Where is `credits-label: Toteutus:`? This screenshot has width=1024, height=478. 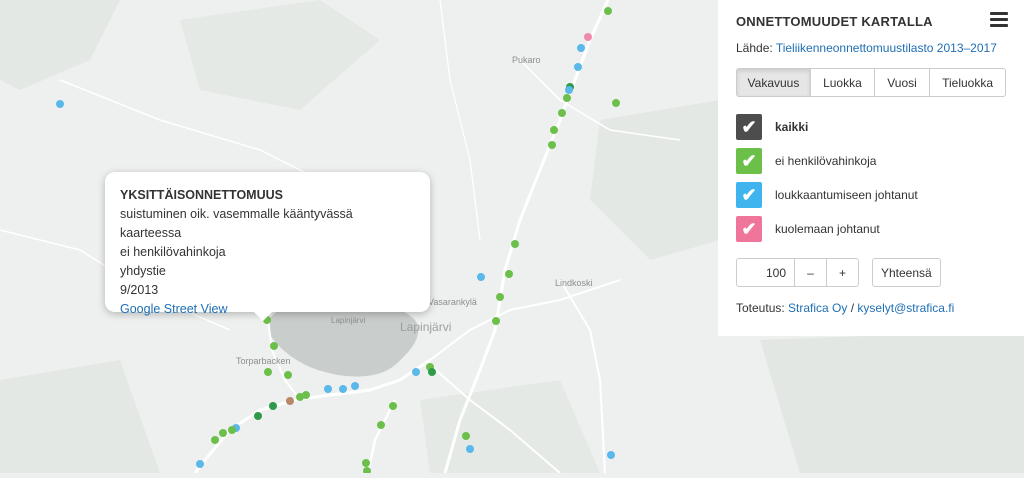 credits-label: Toteutus: is located at coordinates (762, 308).